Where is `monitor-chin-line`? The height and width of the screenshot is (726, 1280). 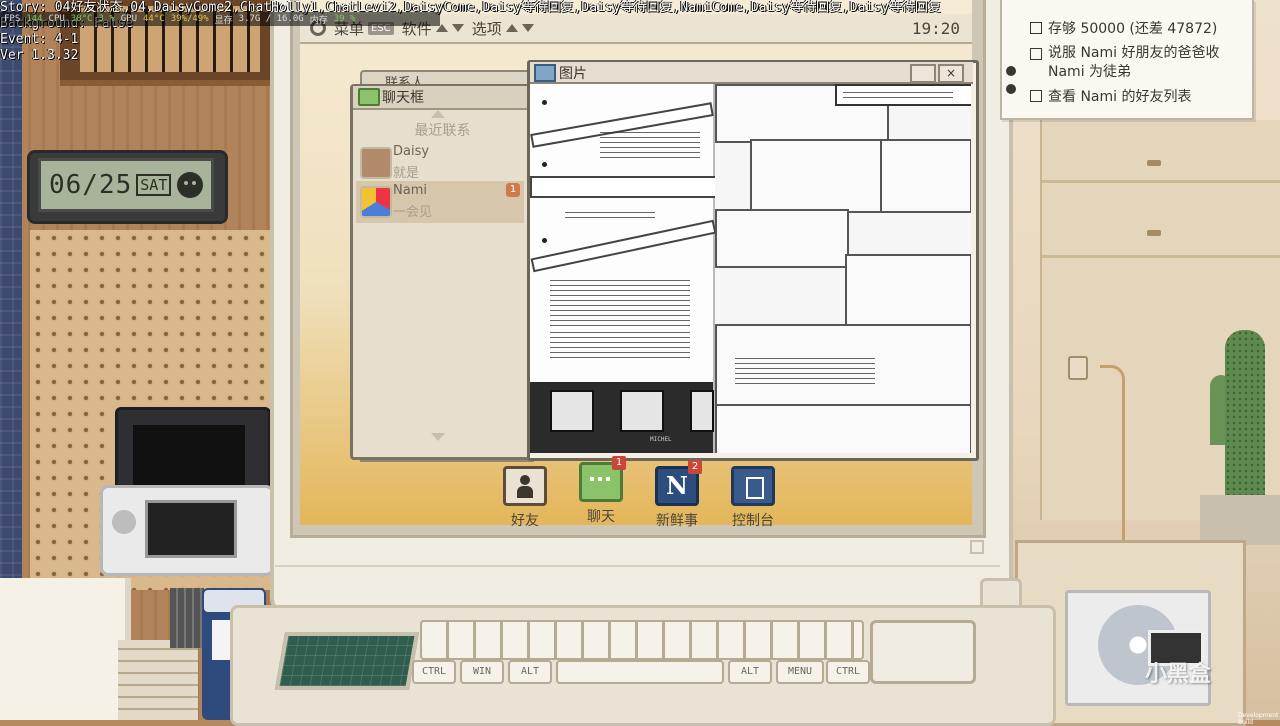
monitor-chin-line is located at coordinates (637, 566).